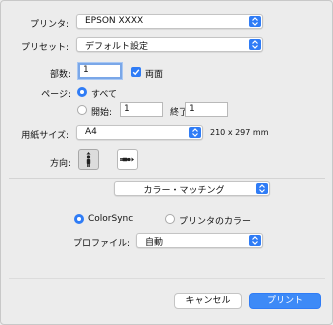 The height and width of the screenshot is (325, 333). I want to click on profile-label: プロファイル:, so click(101, 244).